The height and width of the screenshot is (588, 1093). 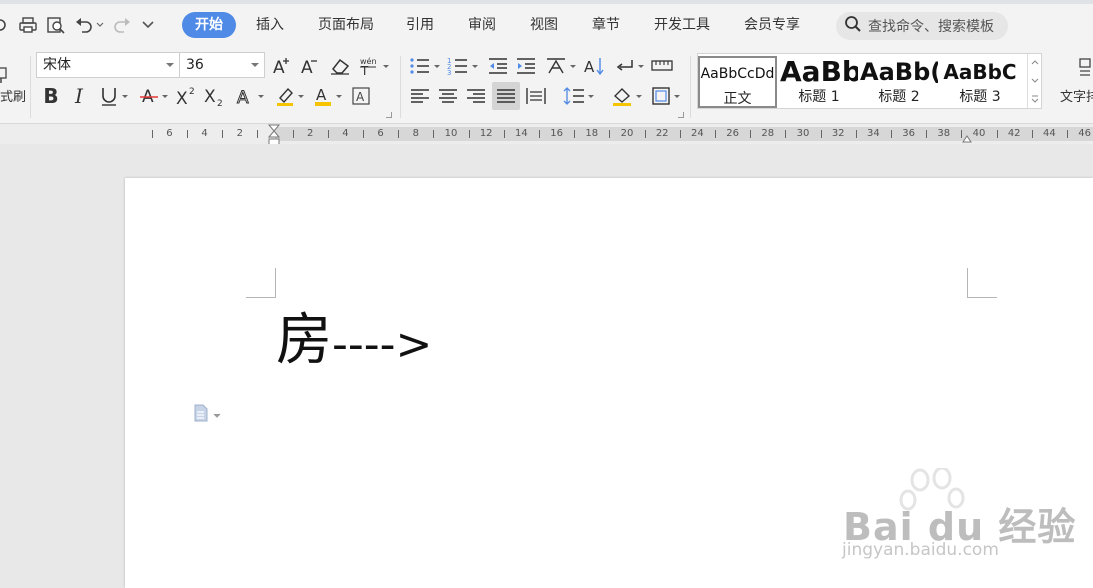 What do you see at coordinates (5, 25) in the screenshot?
I see `redo-partial-icon` at bounding box center [5, 25].